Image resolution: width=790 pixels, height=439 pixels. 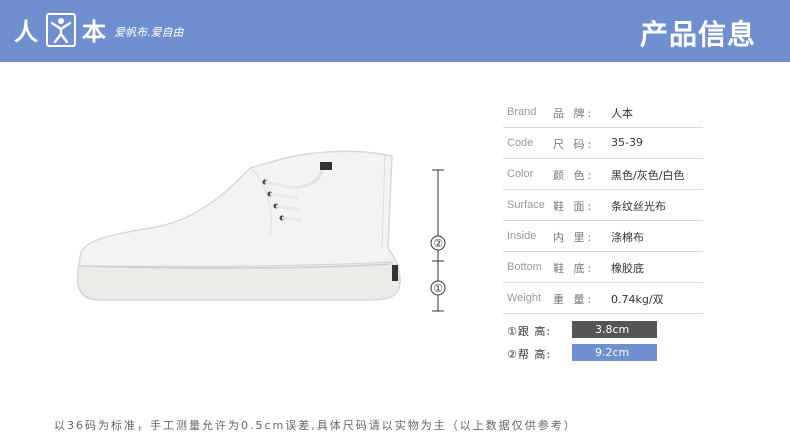 What do you see at coordinates (574, 268) in the screenshot?
I see `spec-label-cn: 鞋 底:` at bounding box center [574, 268].